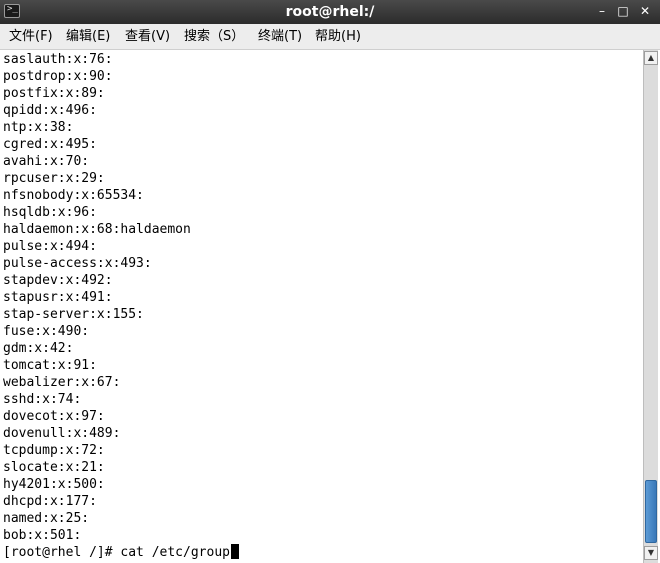 This screenshot has height=563, width=660. Describe the element at coordinates (54, 416) in the screenshot. I see `terminal-line: dovecot:x:97:` at that location.